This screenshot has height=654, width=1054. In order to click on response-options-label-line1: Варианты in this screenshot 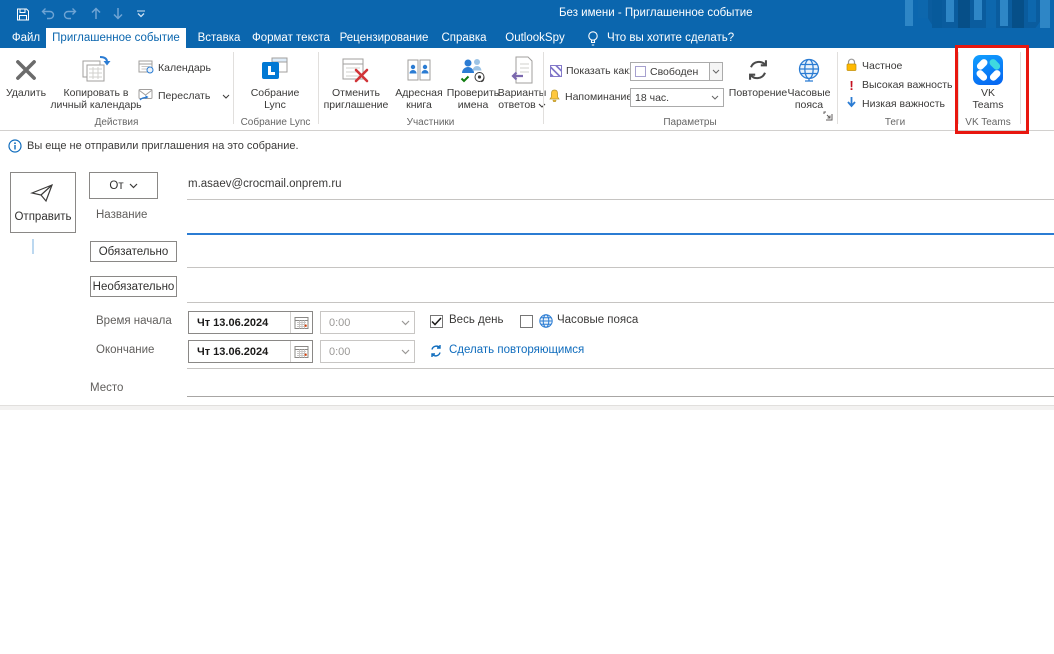, I will do `click(522, 93)`.